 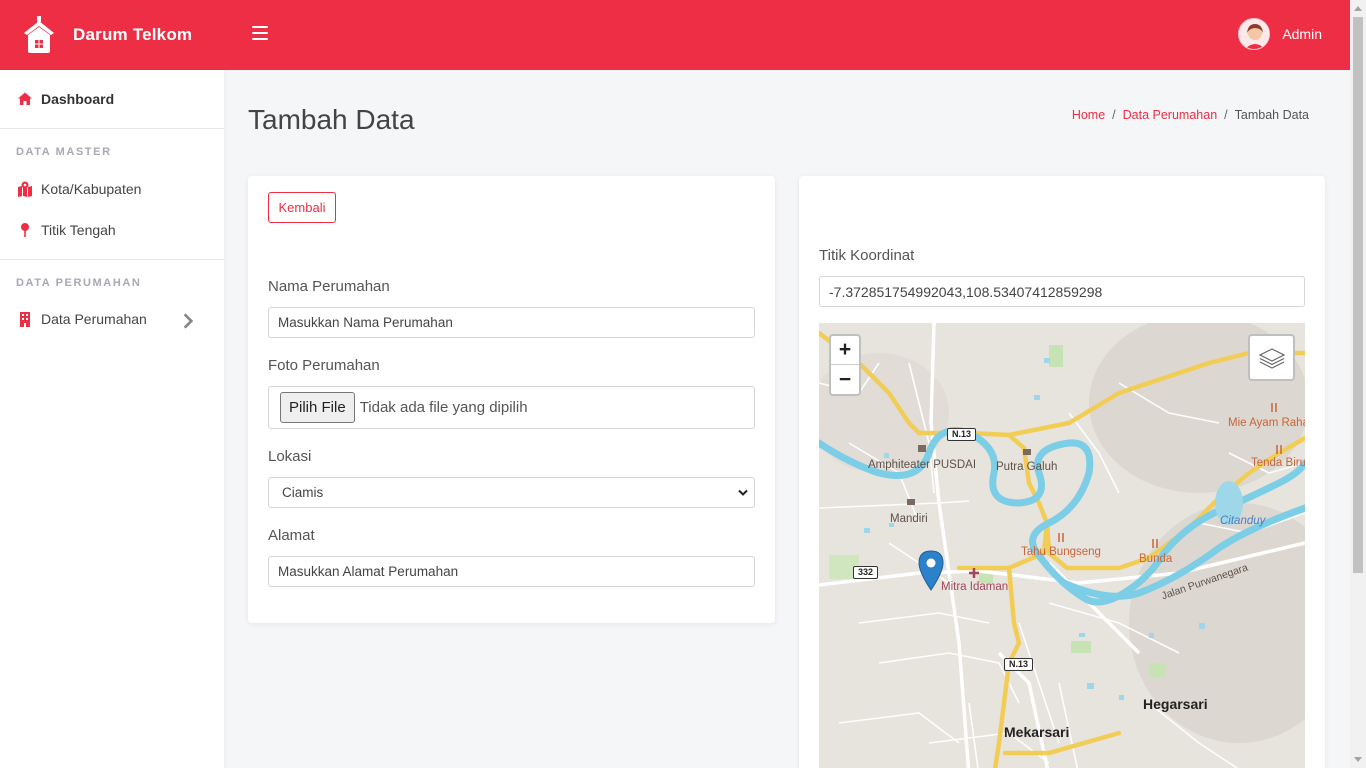 What do you see at coordinates (260, 33) in the screenshot?
I see `hamburger-menu-icon` at bounding box center [260, 33].